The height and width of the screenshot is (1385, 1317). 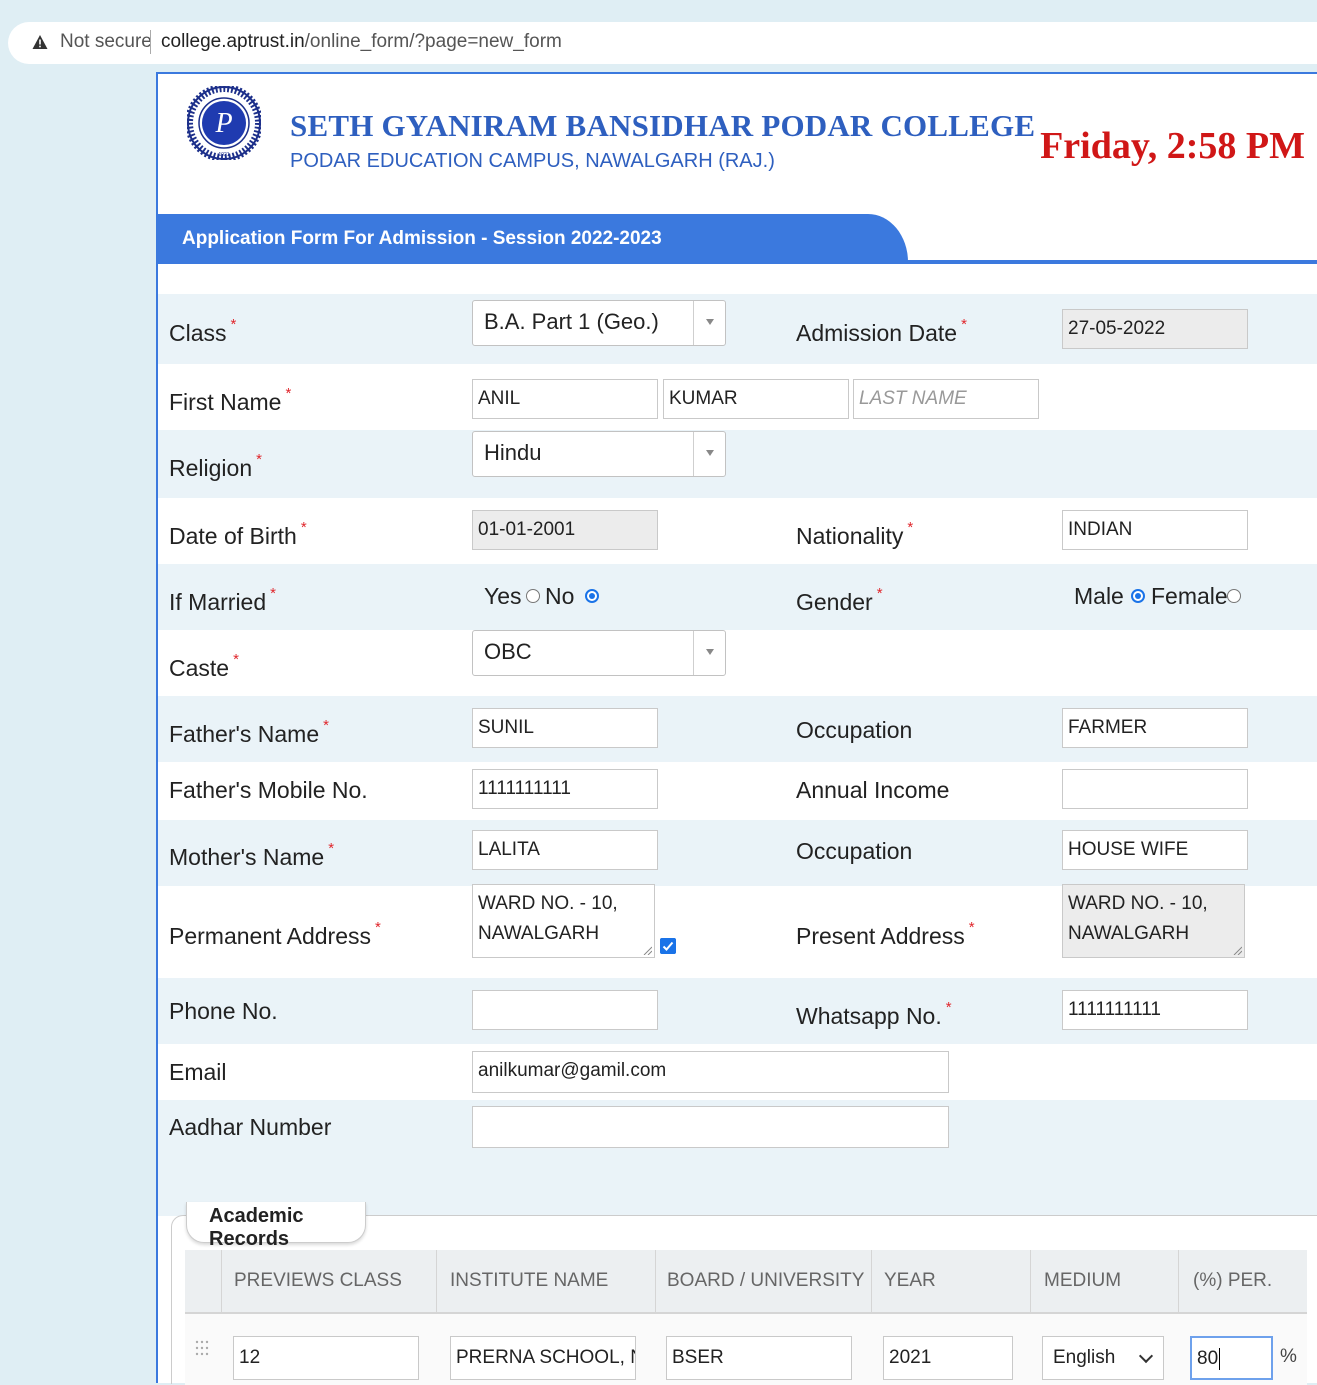 What do you see at coordinates (513, 452) in the screenshot?
I see `religion-select-value: Hindu` at bounding box center [513, 452].